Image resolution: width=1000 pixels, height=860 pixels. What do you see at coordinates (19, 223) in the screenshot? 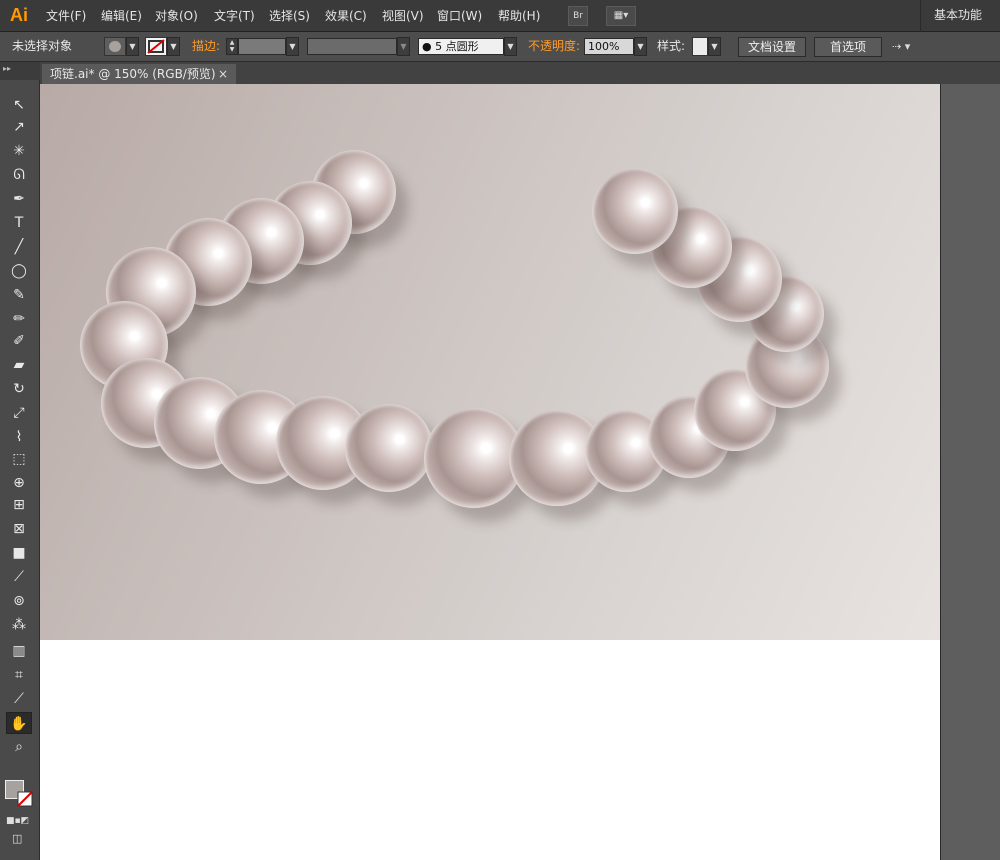
I see `type-tool-icon: T` at bounding box center [19, 223].